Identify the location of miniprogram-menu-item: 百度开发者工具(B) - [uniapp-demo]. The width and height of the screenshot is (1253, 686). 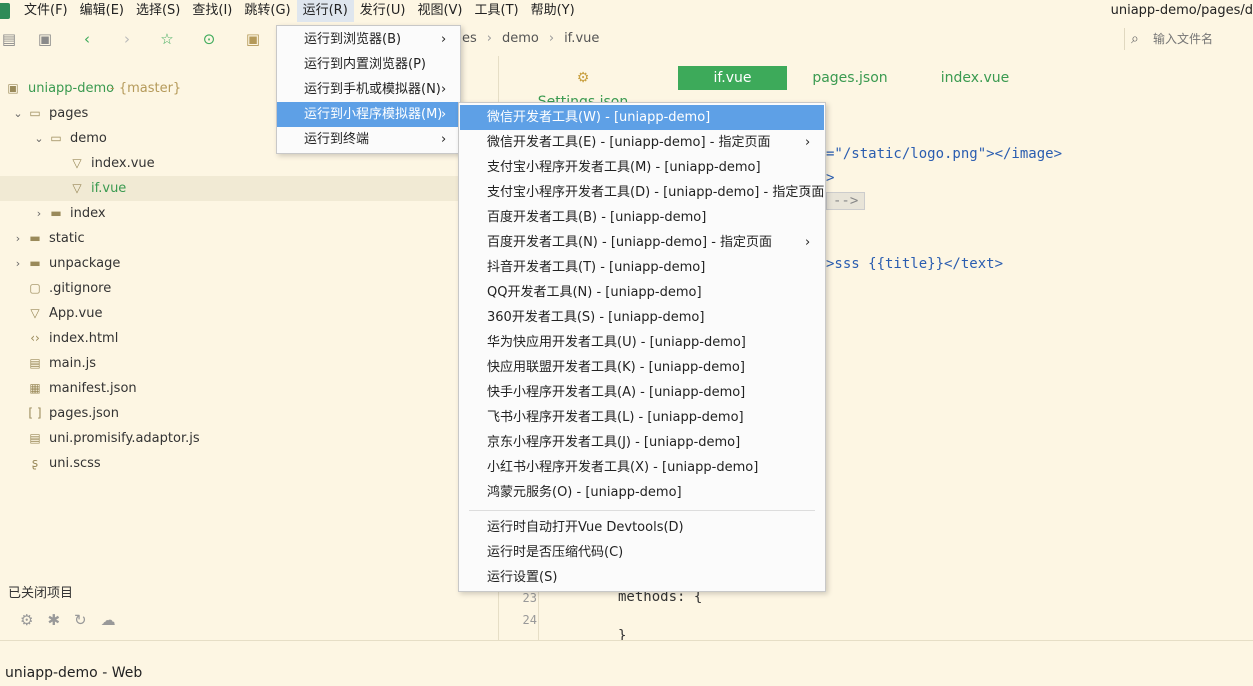
(642, 217).